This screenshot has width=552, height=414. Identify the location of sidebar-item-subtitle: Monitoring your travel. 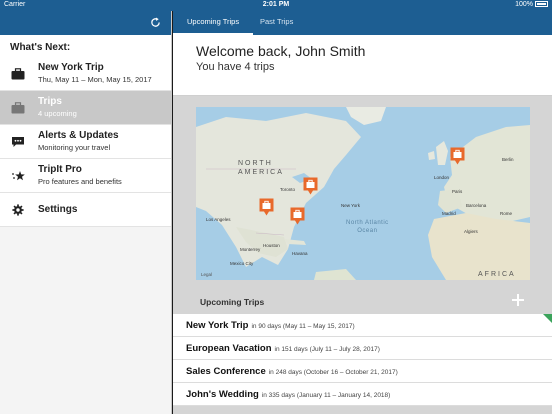
(74, 147).